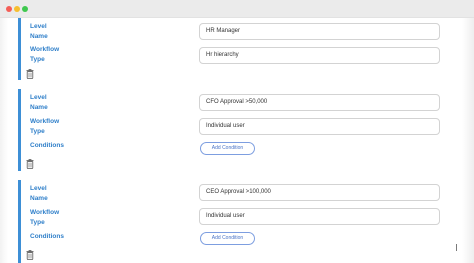  What do you see at coordinates (9, 9) in the screenshot?
I see `close-window-button` at bounding box center [9, 9].